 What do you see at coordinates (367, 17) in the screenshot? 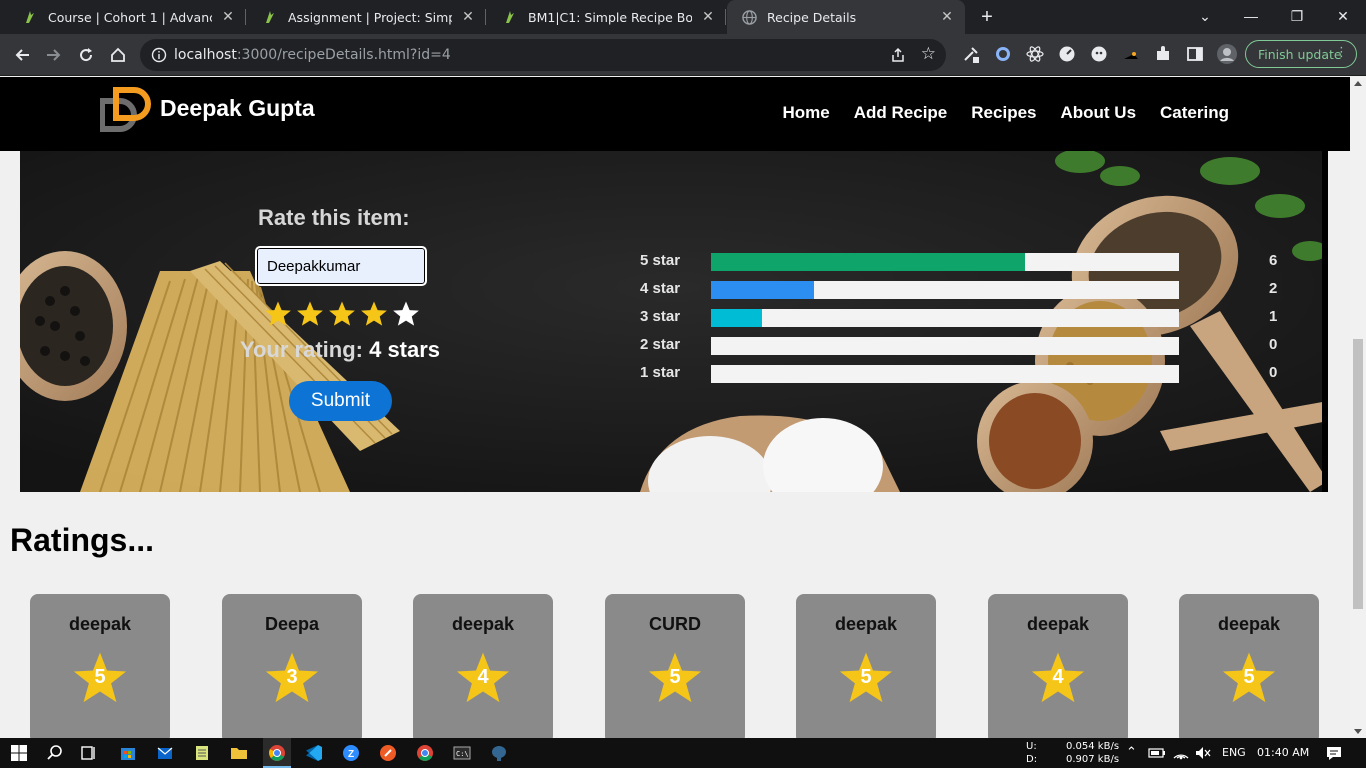
I see `browser-tab: Assignment | Project: Simple Re ✕` at bounding box center [367, 17].